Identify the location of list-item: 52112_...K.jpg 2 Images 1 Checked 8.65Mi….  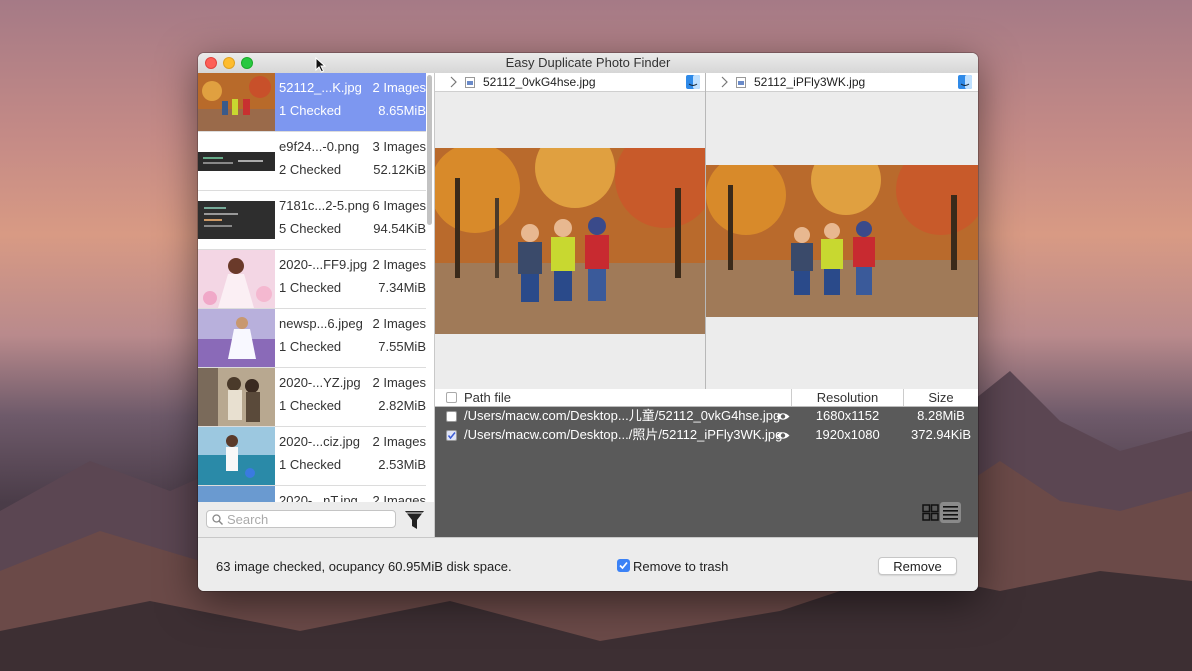
(312, 102).